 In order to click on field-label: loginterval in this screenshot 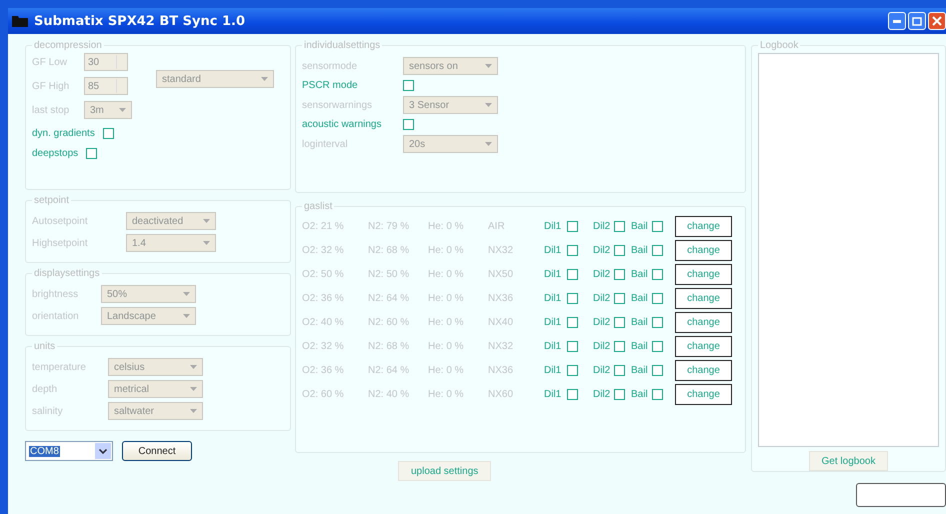, I will do `click(325, 144)`.